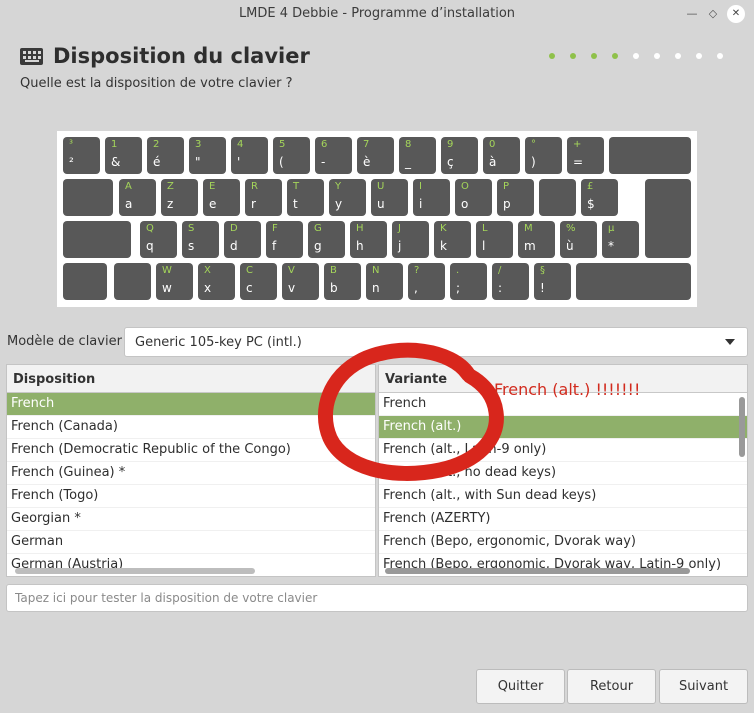  Describe the element at coordinates (207, 270) in the screenshot. I see `key-shift-label: X` at that location.